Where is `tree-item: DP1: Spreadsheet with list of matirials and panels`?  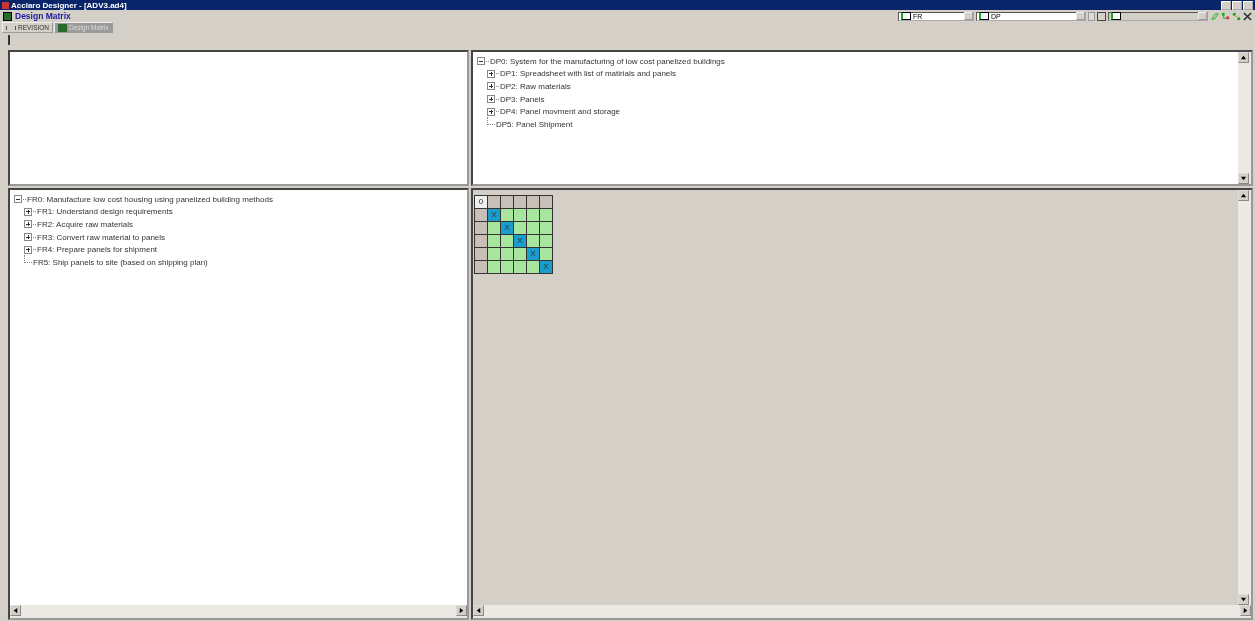
tree-item: DP1: Spreadsheet with list of matirials and panels is located at coordinates (588, 74).